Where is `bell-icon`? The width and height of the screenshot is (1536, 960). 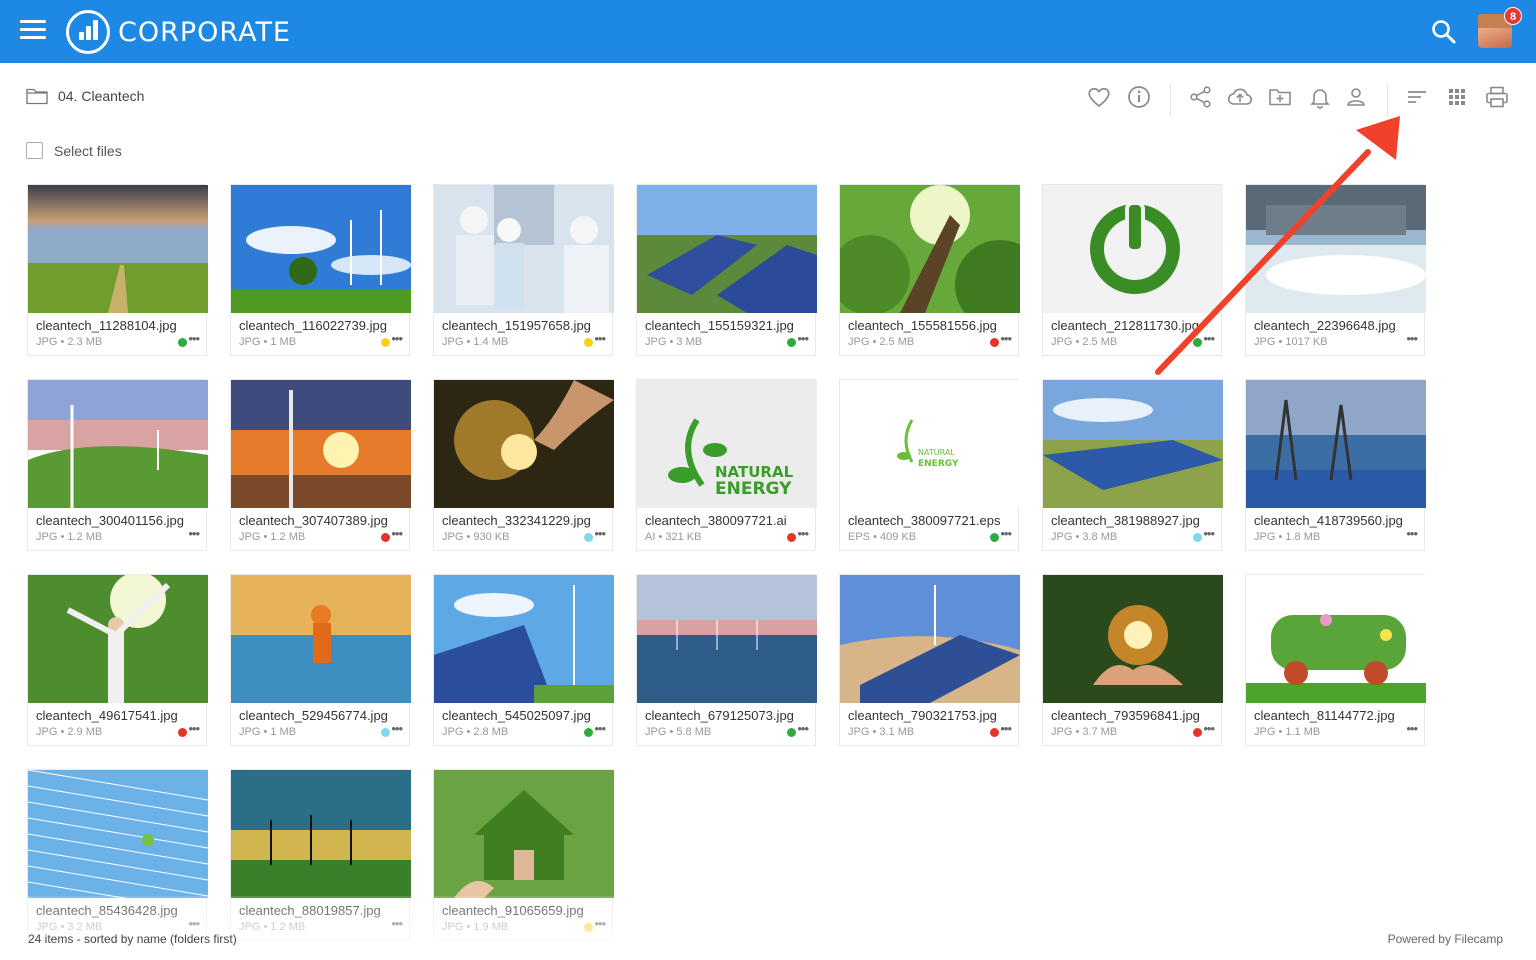
bell-icon is located at coordinates (1320, 97).